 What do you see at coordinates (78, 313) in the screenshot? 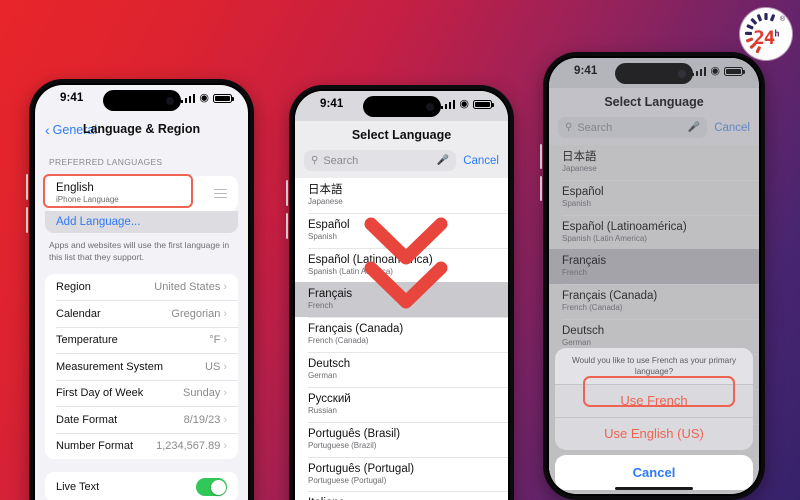
I see `row-label: Calendar` at bounding box center [78, 313].